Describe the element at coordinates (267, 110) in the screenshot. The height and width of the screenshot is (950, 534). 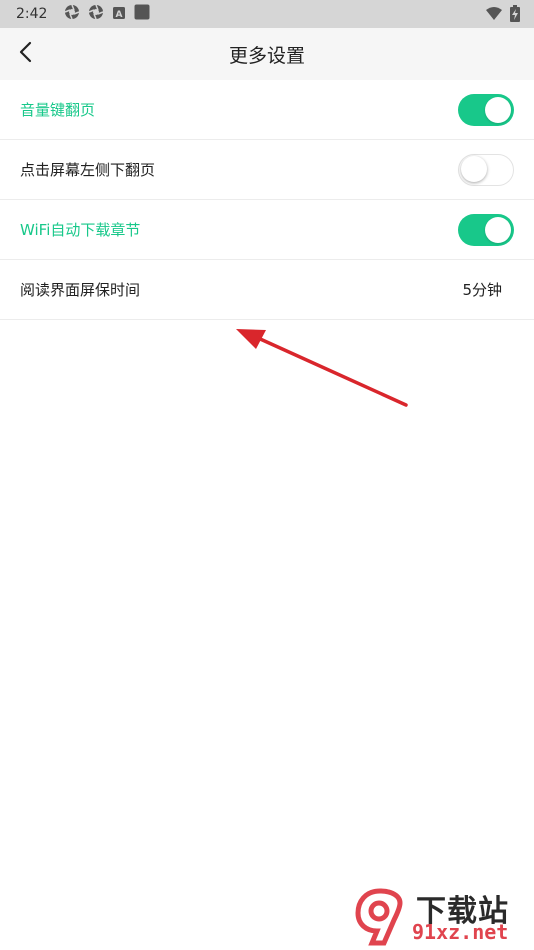
I see `setting-row-volume-key-page-turn: 音量键翻页` at that location.